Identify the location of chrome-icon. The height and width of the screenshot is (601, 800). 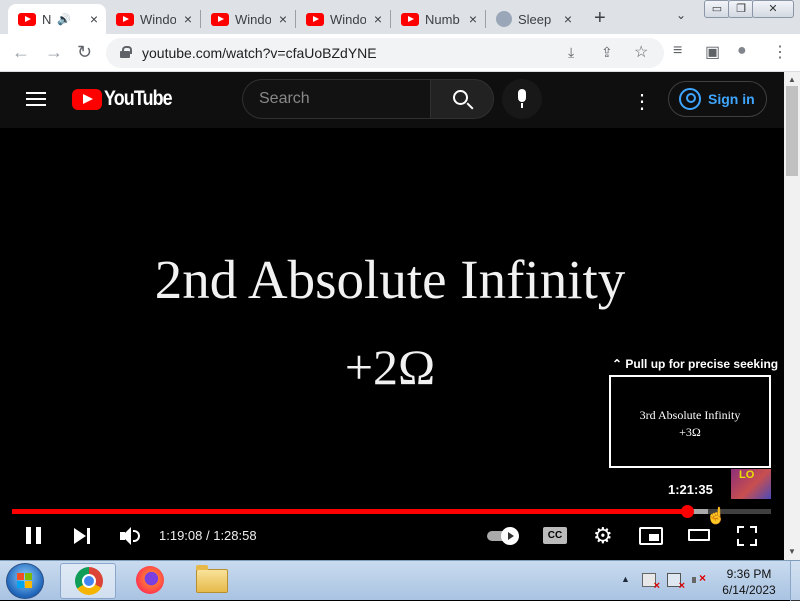
(89, 581).